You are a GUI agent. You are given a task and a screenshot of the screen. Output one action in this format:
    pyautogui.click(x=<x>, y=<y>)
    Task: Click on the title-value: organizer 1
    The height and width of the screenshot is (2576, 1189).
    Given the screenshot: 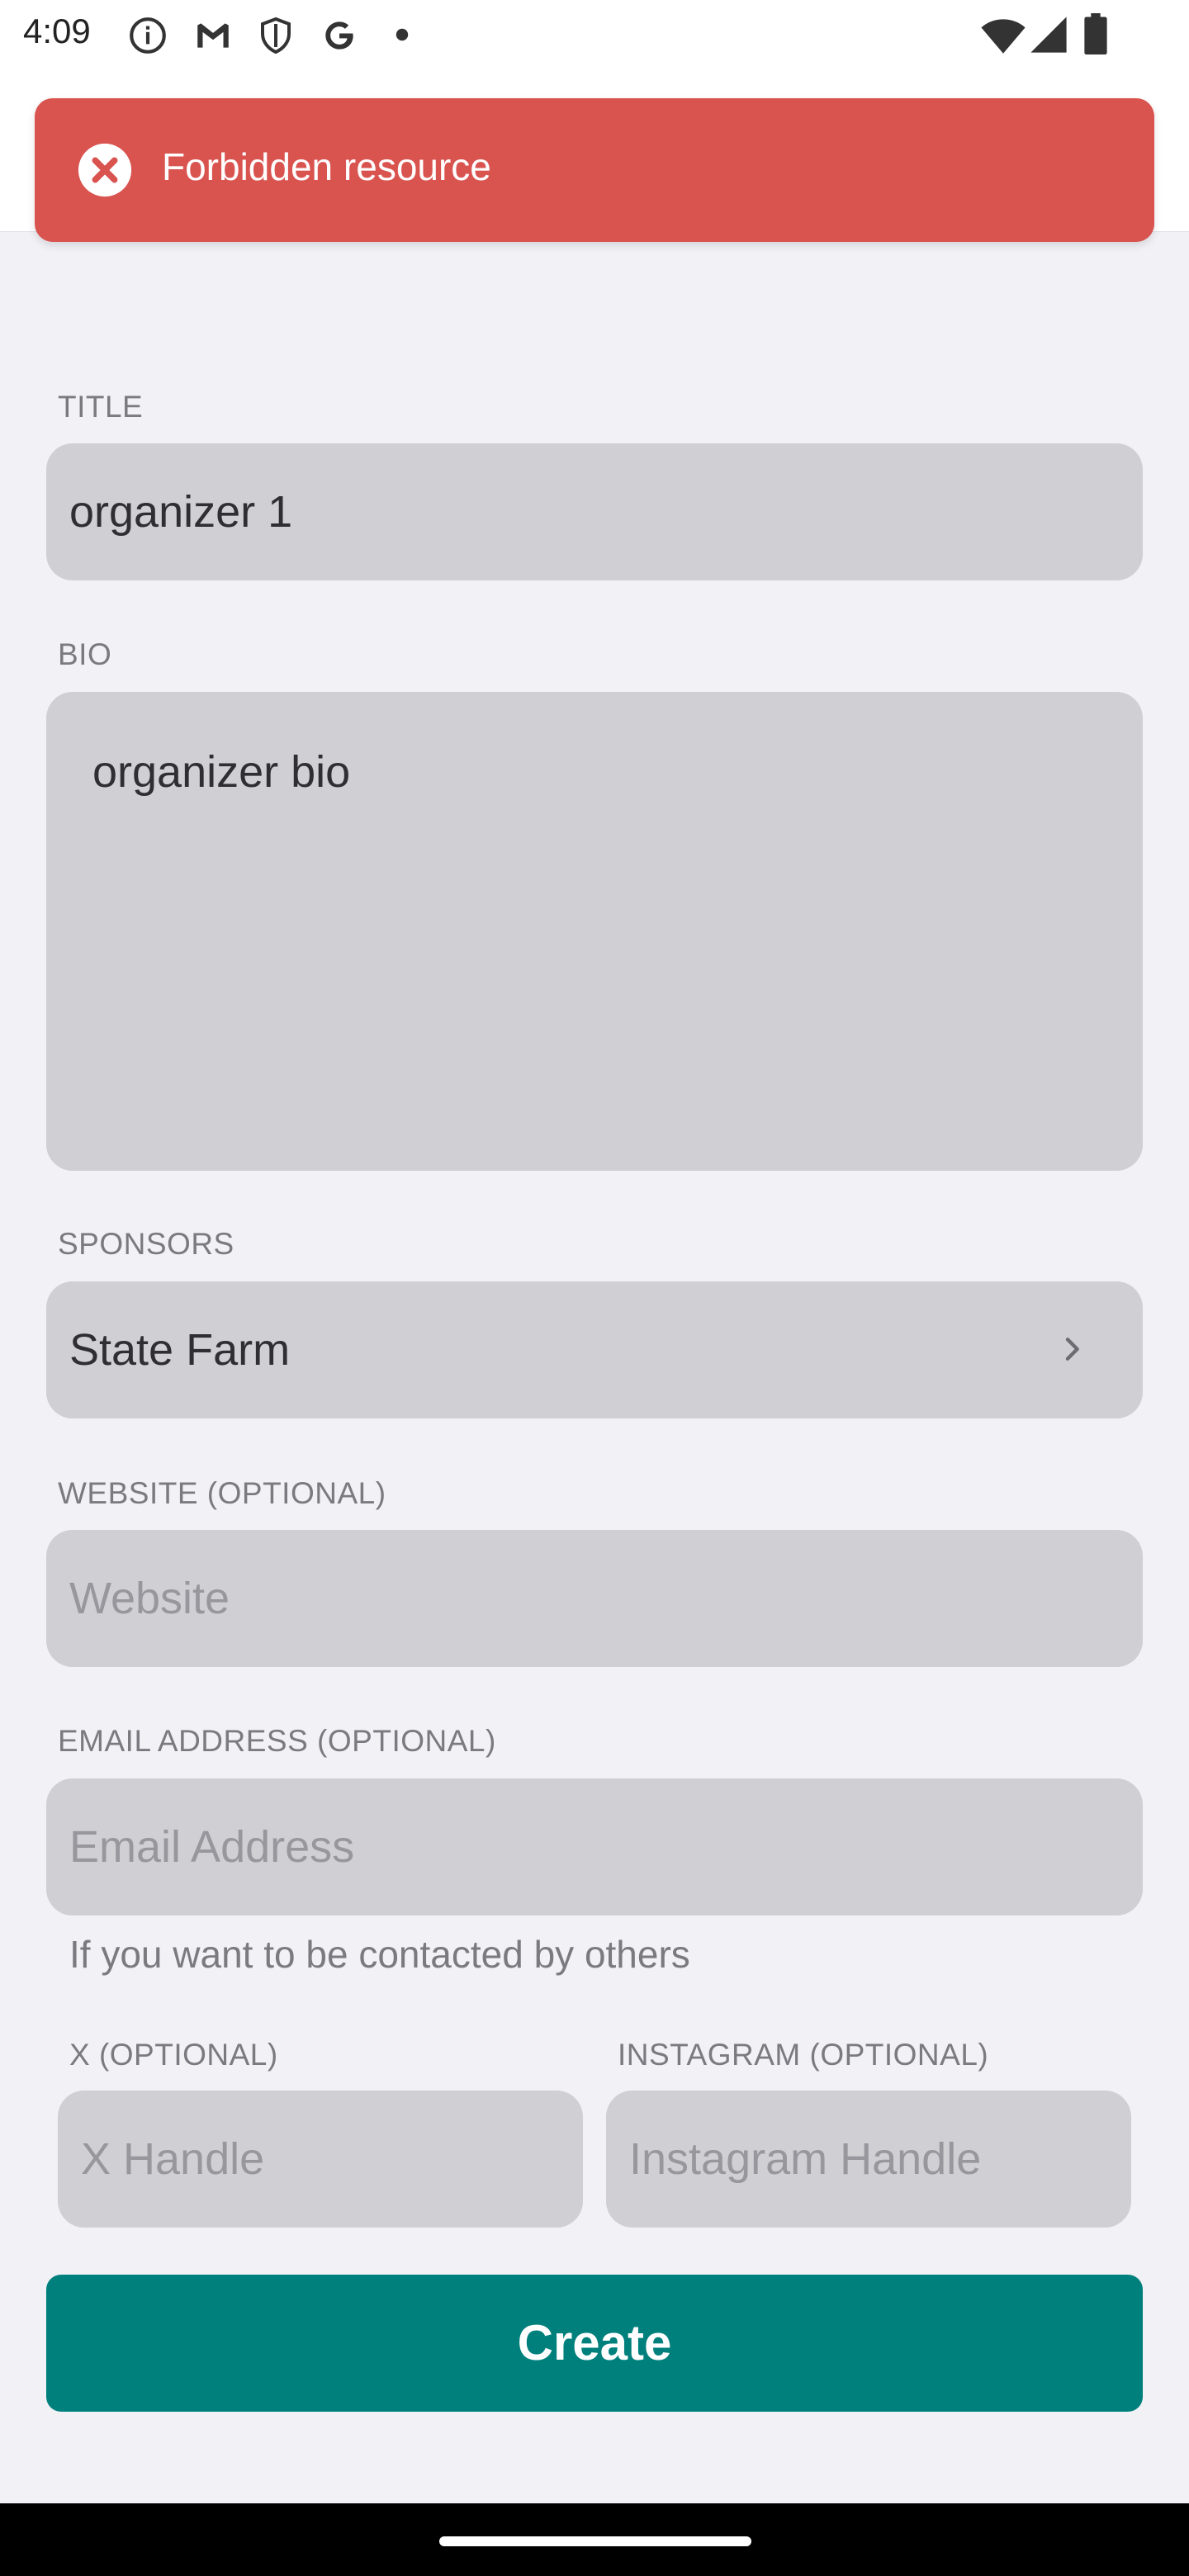 What is the action you would take?
    pyautogui.click(x=181, y=512)
    